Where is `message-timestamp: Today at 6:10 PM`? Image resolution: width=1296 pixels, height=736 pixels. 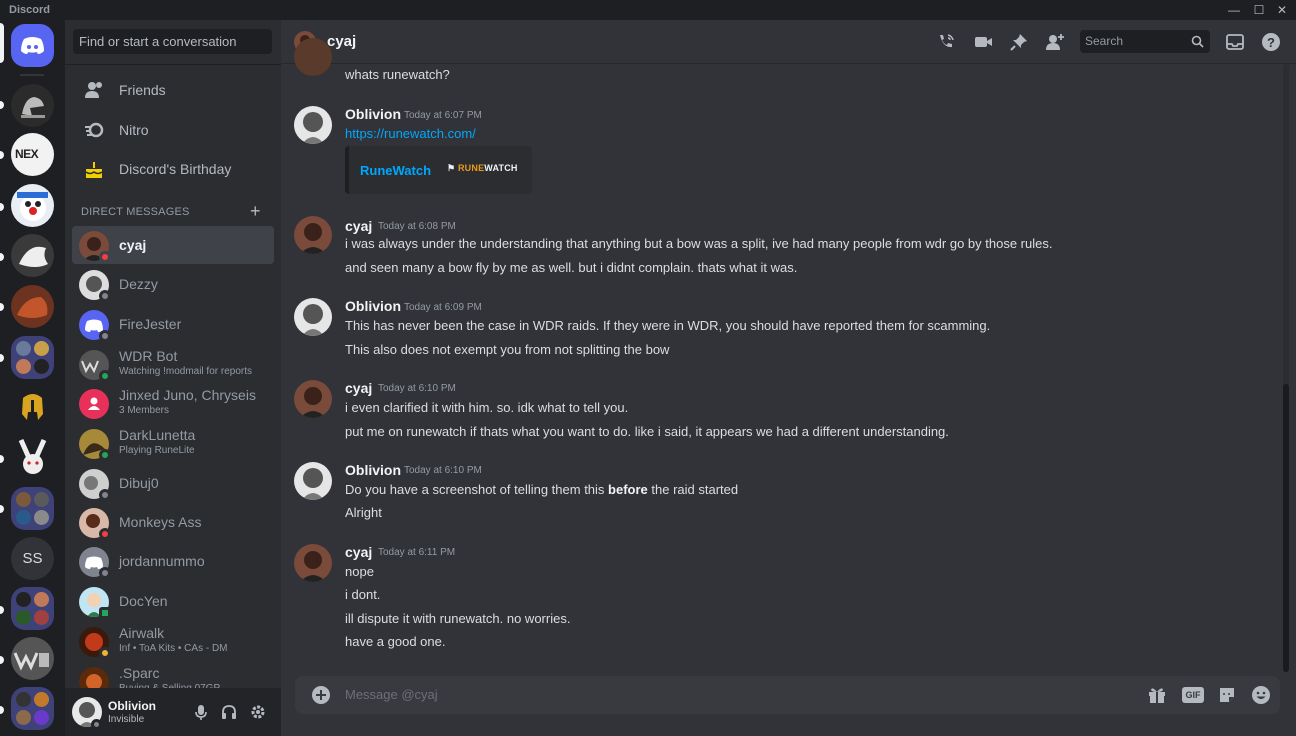
message-timestamp: Today at 6:10 PM is located at coordinates (417, 388).